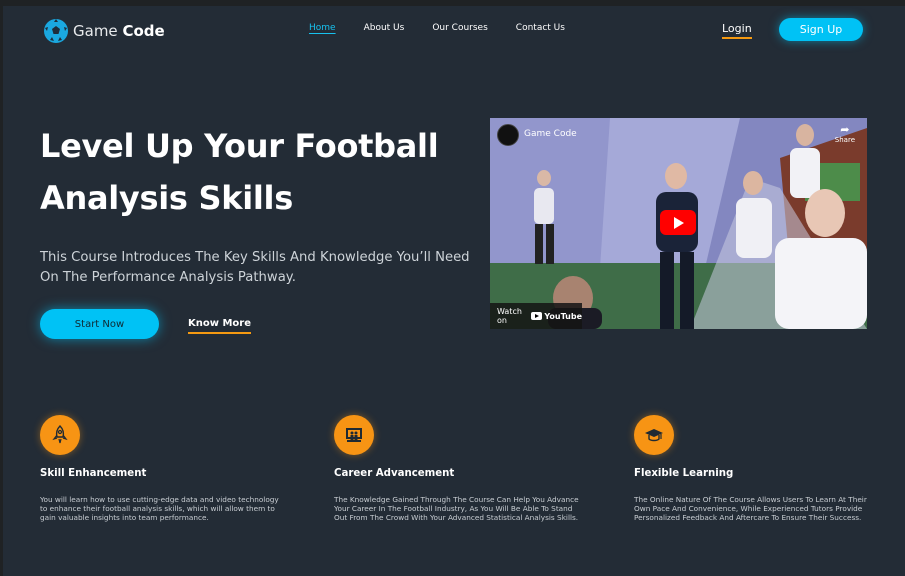 Image resolution: width=905 pixels, height=576 pixels. Describe the element at coordinates (508, 135) in the screenshot. I see `channel-avatar` at that location.